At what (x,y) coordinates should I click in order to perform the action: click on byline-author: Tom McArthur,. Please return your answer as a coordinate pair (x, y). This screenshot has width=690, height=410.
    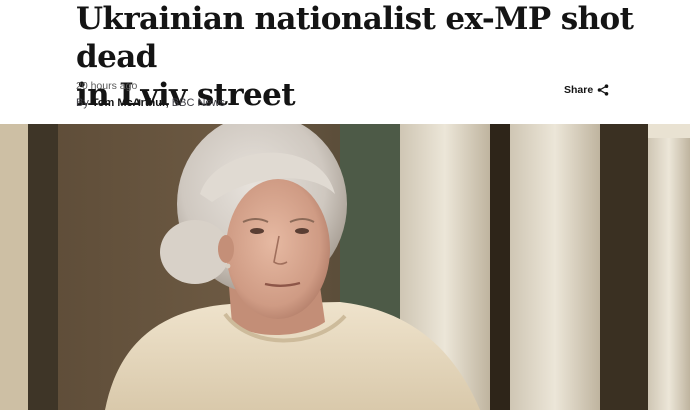
    Looking at the image, I should click on (130, 103).